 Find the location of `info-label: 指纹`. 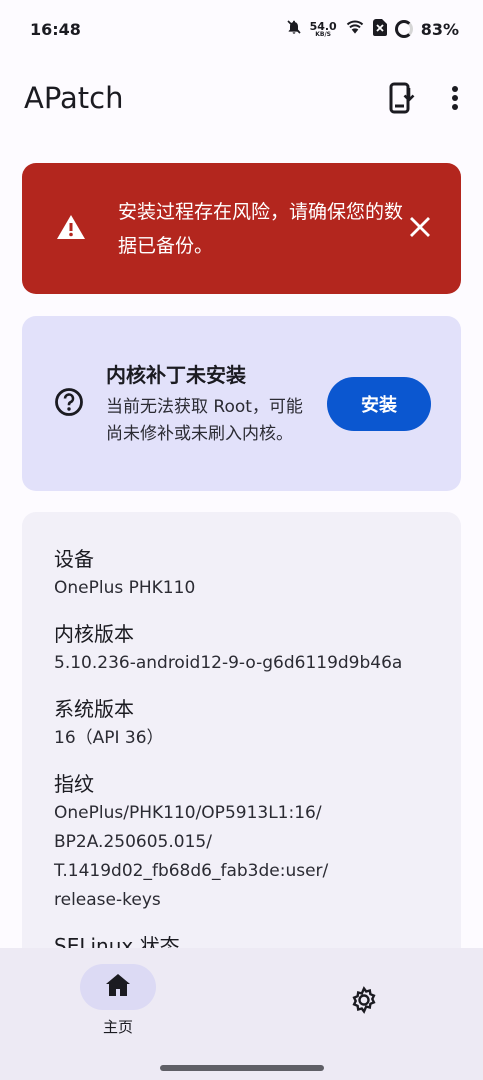

info-label: 指纹 is located at coordinates (74, 784).